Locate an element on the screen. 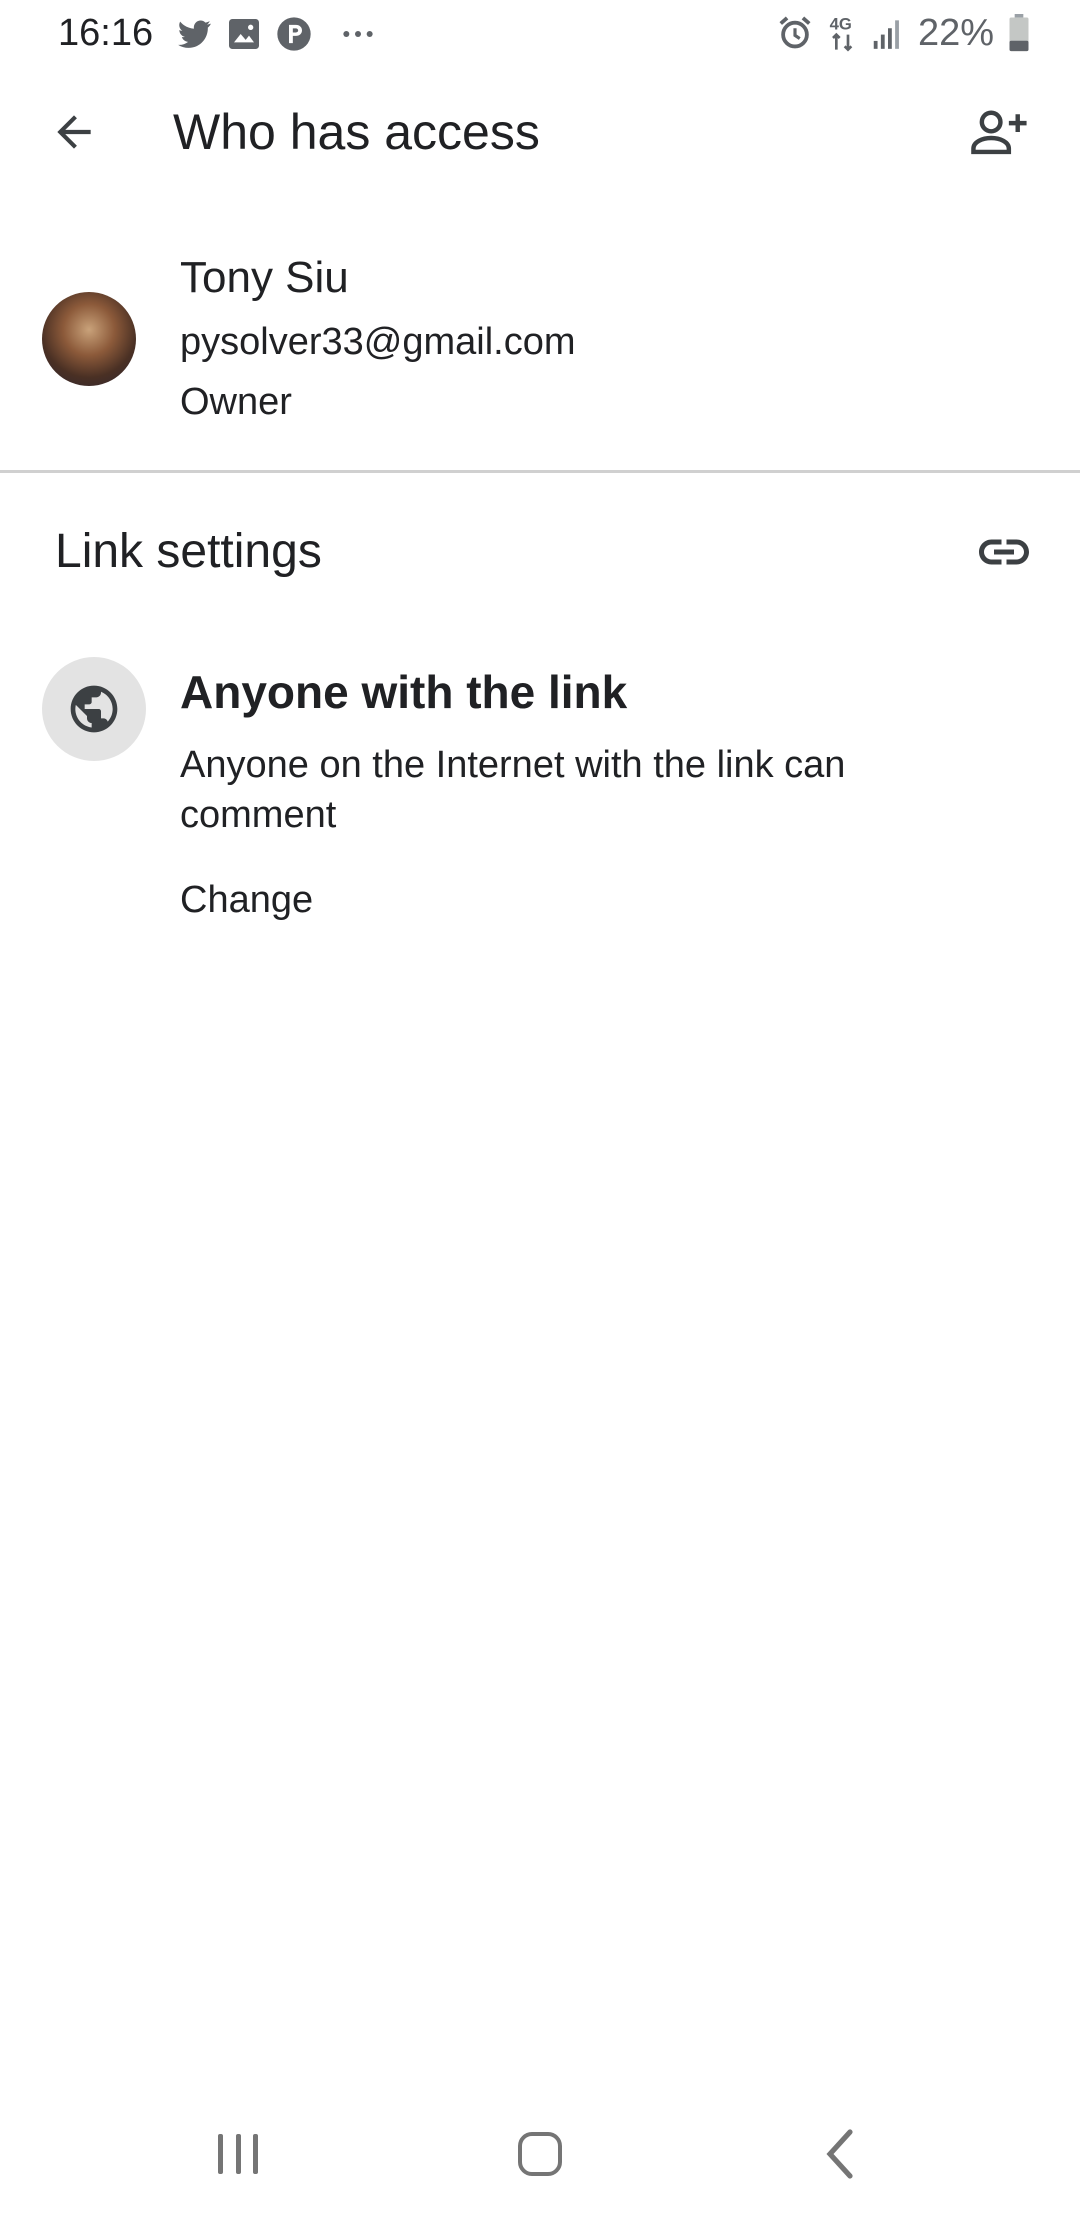  svg-text: 4G is located at coordinates (841, 24).